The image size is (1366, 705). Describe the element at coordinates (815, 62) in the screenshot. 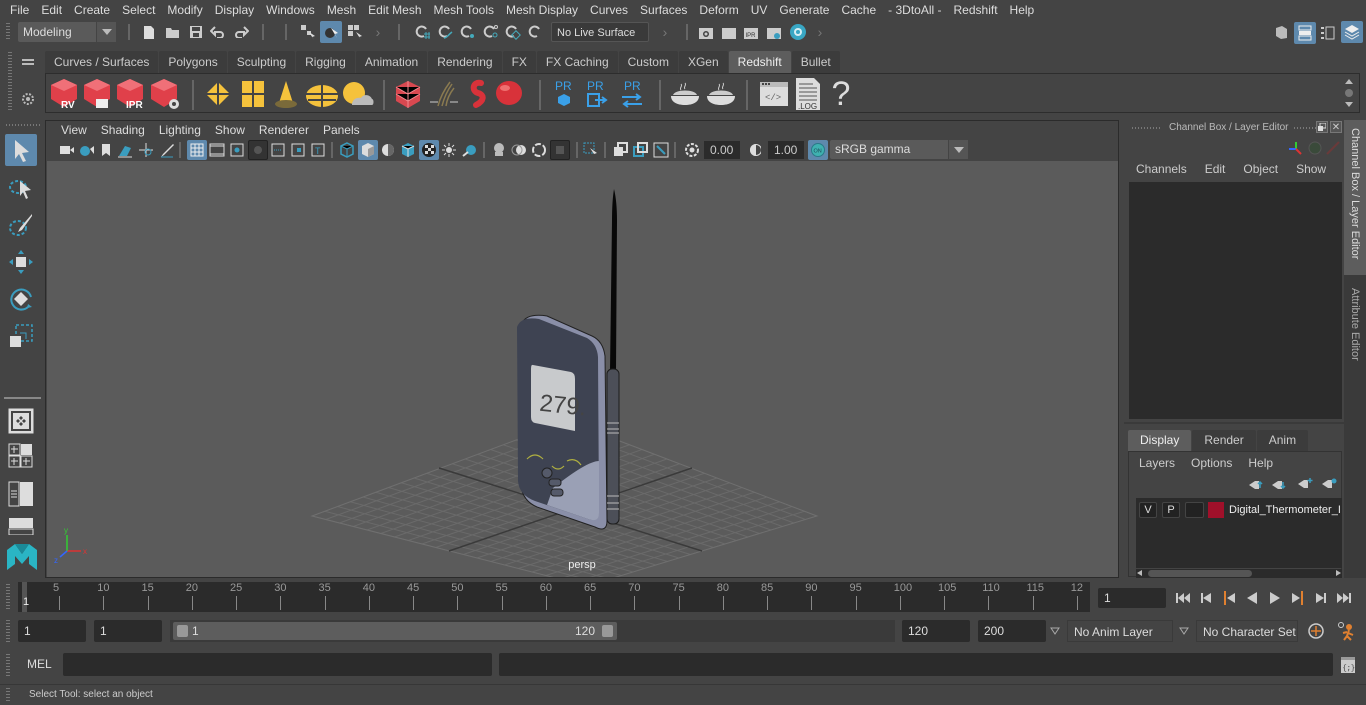

I see `shelf-tab-bullet: Bullet` at that location.